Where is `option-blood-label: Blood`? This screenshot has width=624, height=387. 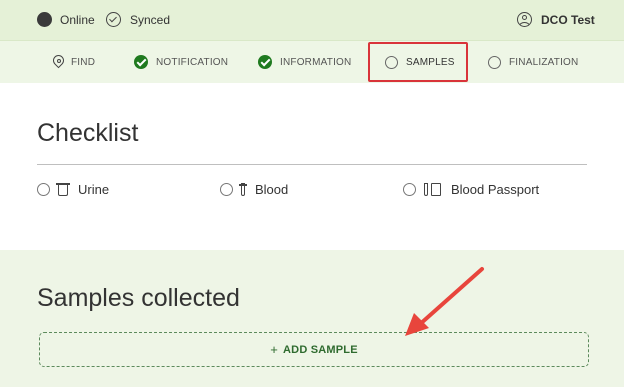
option-blood-label: Blood is located at coordinates (272, 189).